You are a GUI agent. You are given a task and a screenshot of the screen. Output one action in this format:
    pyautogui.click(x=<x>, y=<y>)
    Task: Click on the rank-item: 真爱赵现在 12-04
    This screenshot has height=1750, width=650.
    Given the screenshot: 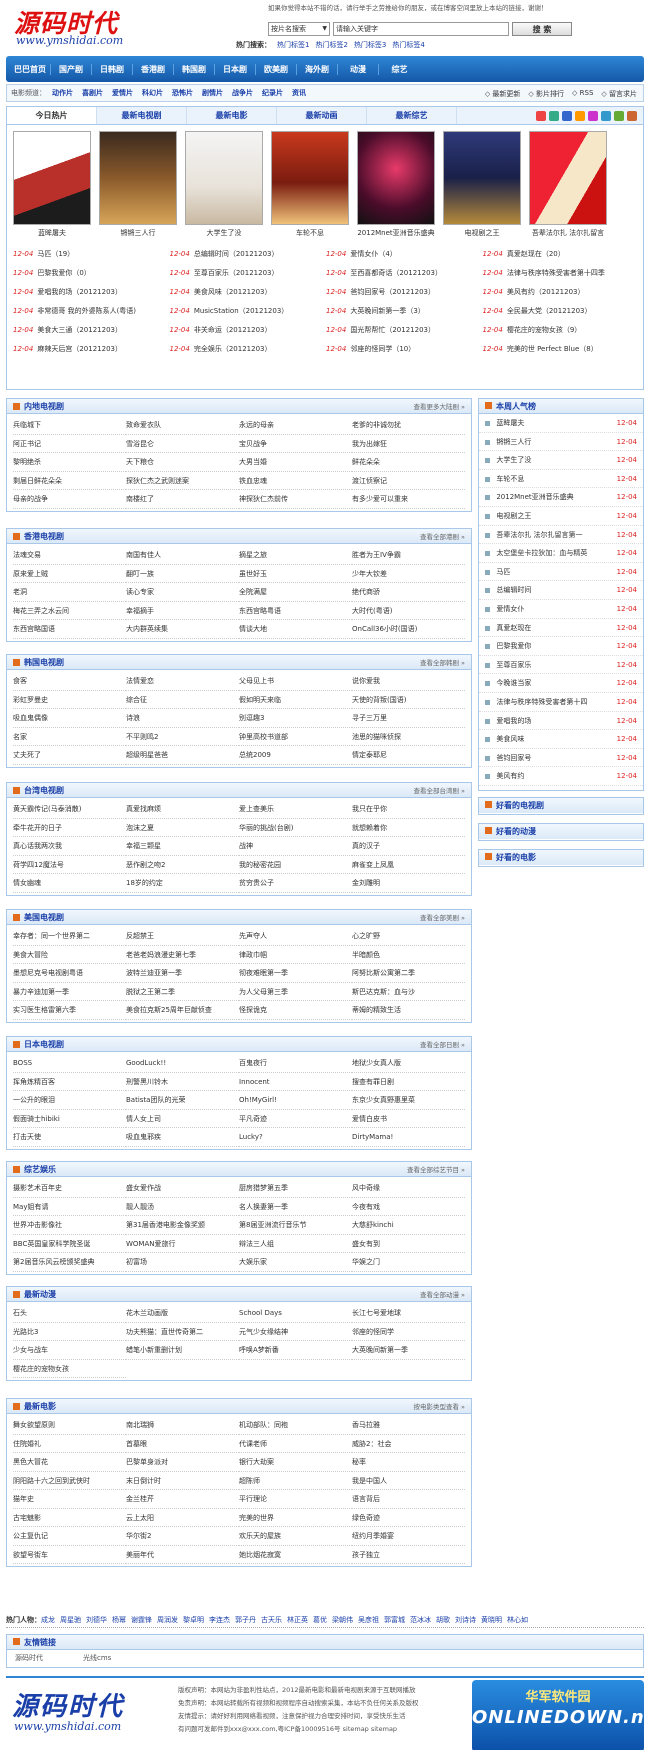 What is the action you would take?
    pyautogui.click(x=561, y=628)
    